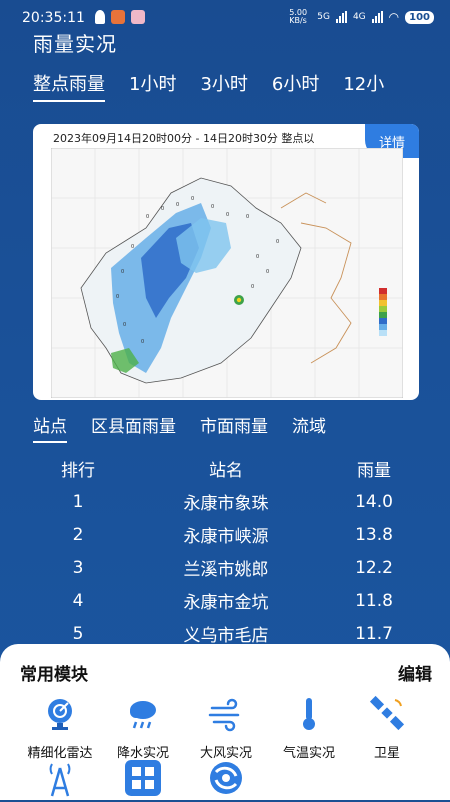  I want to click on row-rank: 1, so click(78, 501).